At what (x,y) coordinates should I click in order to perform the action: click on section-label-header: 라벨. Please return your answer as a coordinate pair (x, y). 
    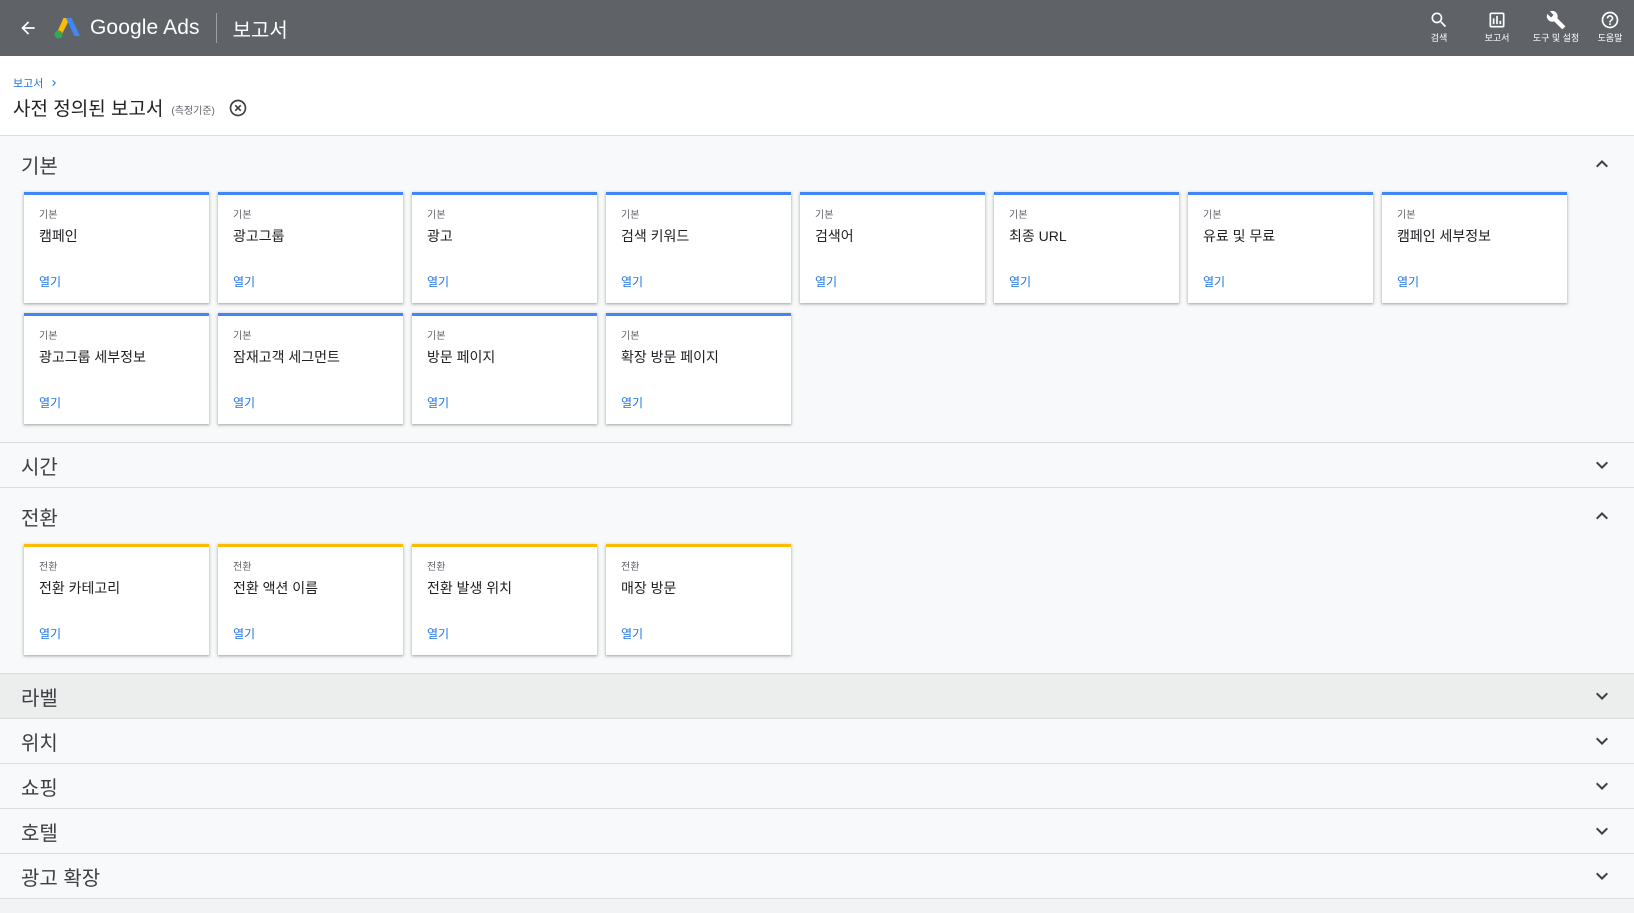
    Looking at the image, I should click on (817, 696).